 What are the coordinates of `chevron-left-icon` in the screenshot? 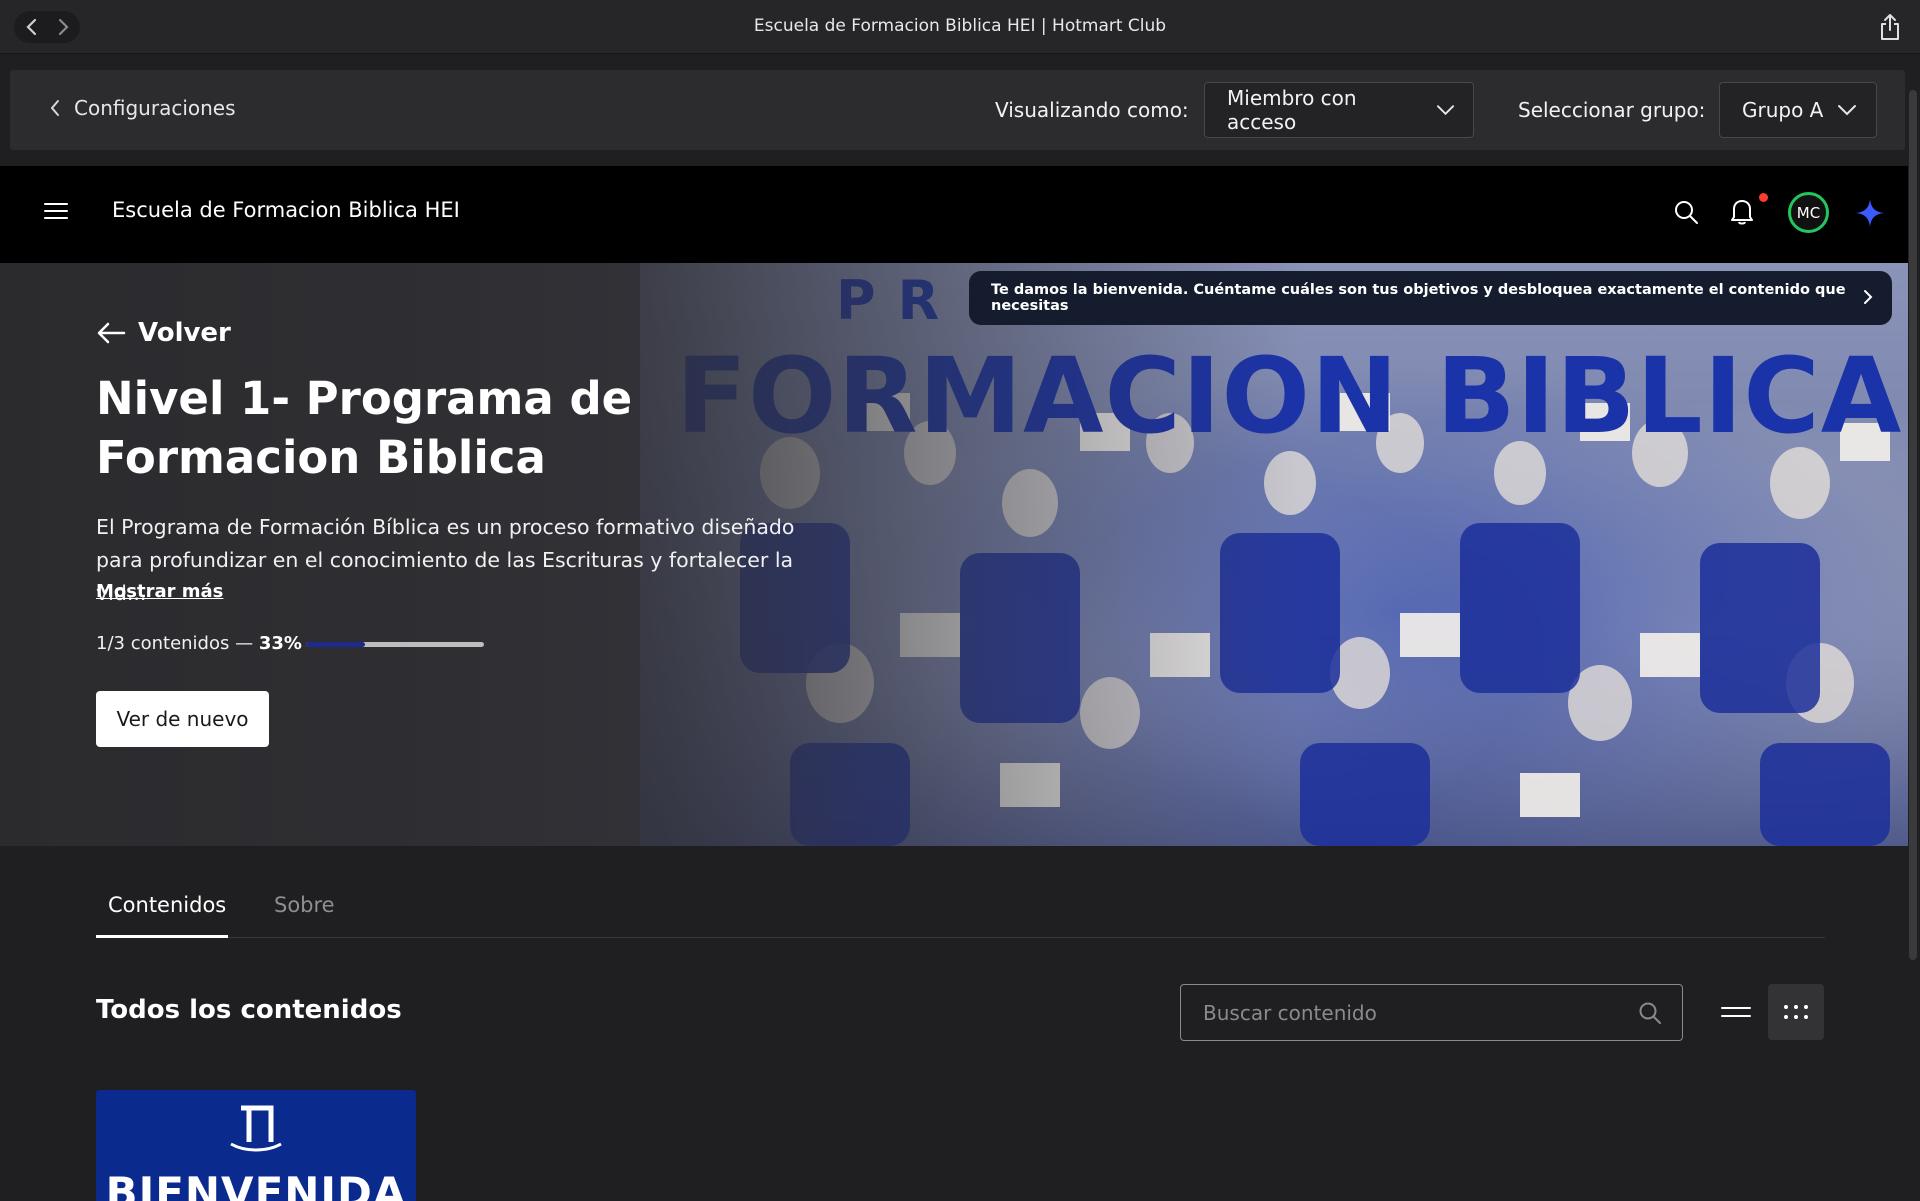 It's located at (54, 108).